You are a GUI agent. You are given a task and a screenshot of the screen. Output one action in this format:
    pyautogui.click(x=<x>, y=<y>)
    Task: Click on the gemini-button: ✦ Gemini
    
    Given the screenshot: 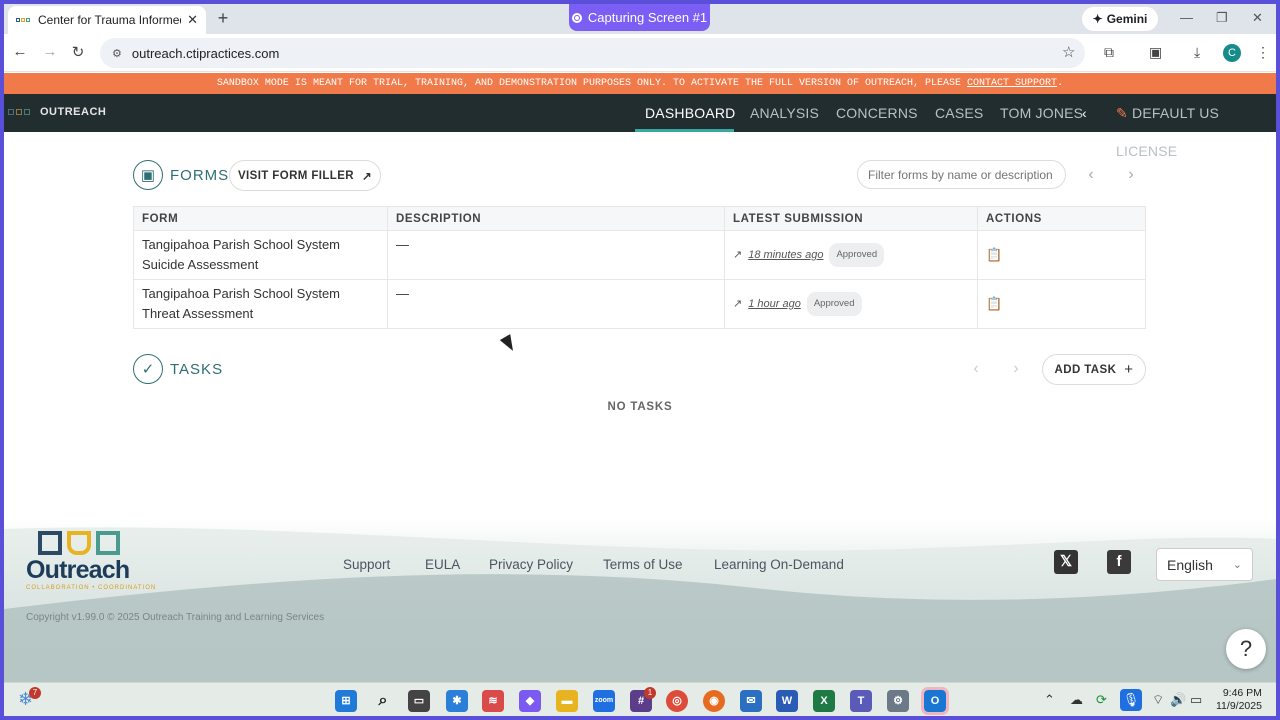 What is the action you would take?
    pyautogui.click(x=1120, y=19)
    